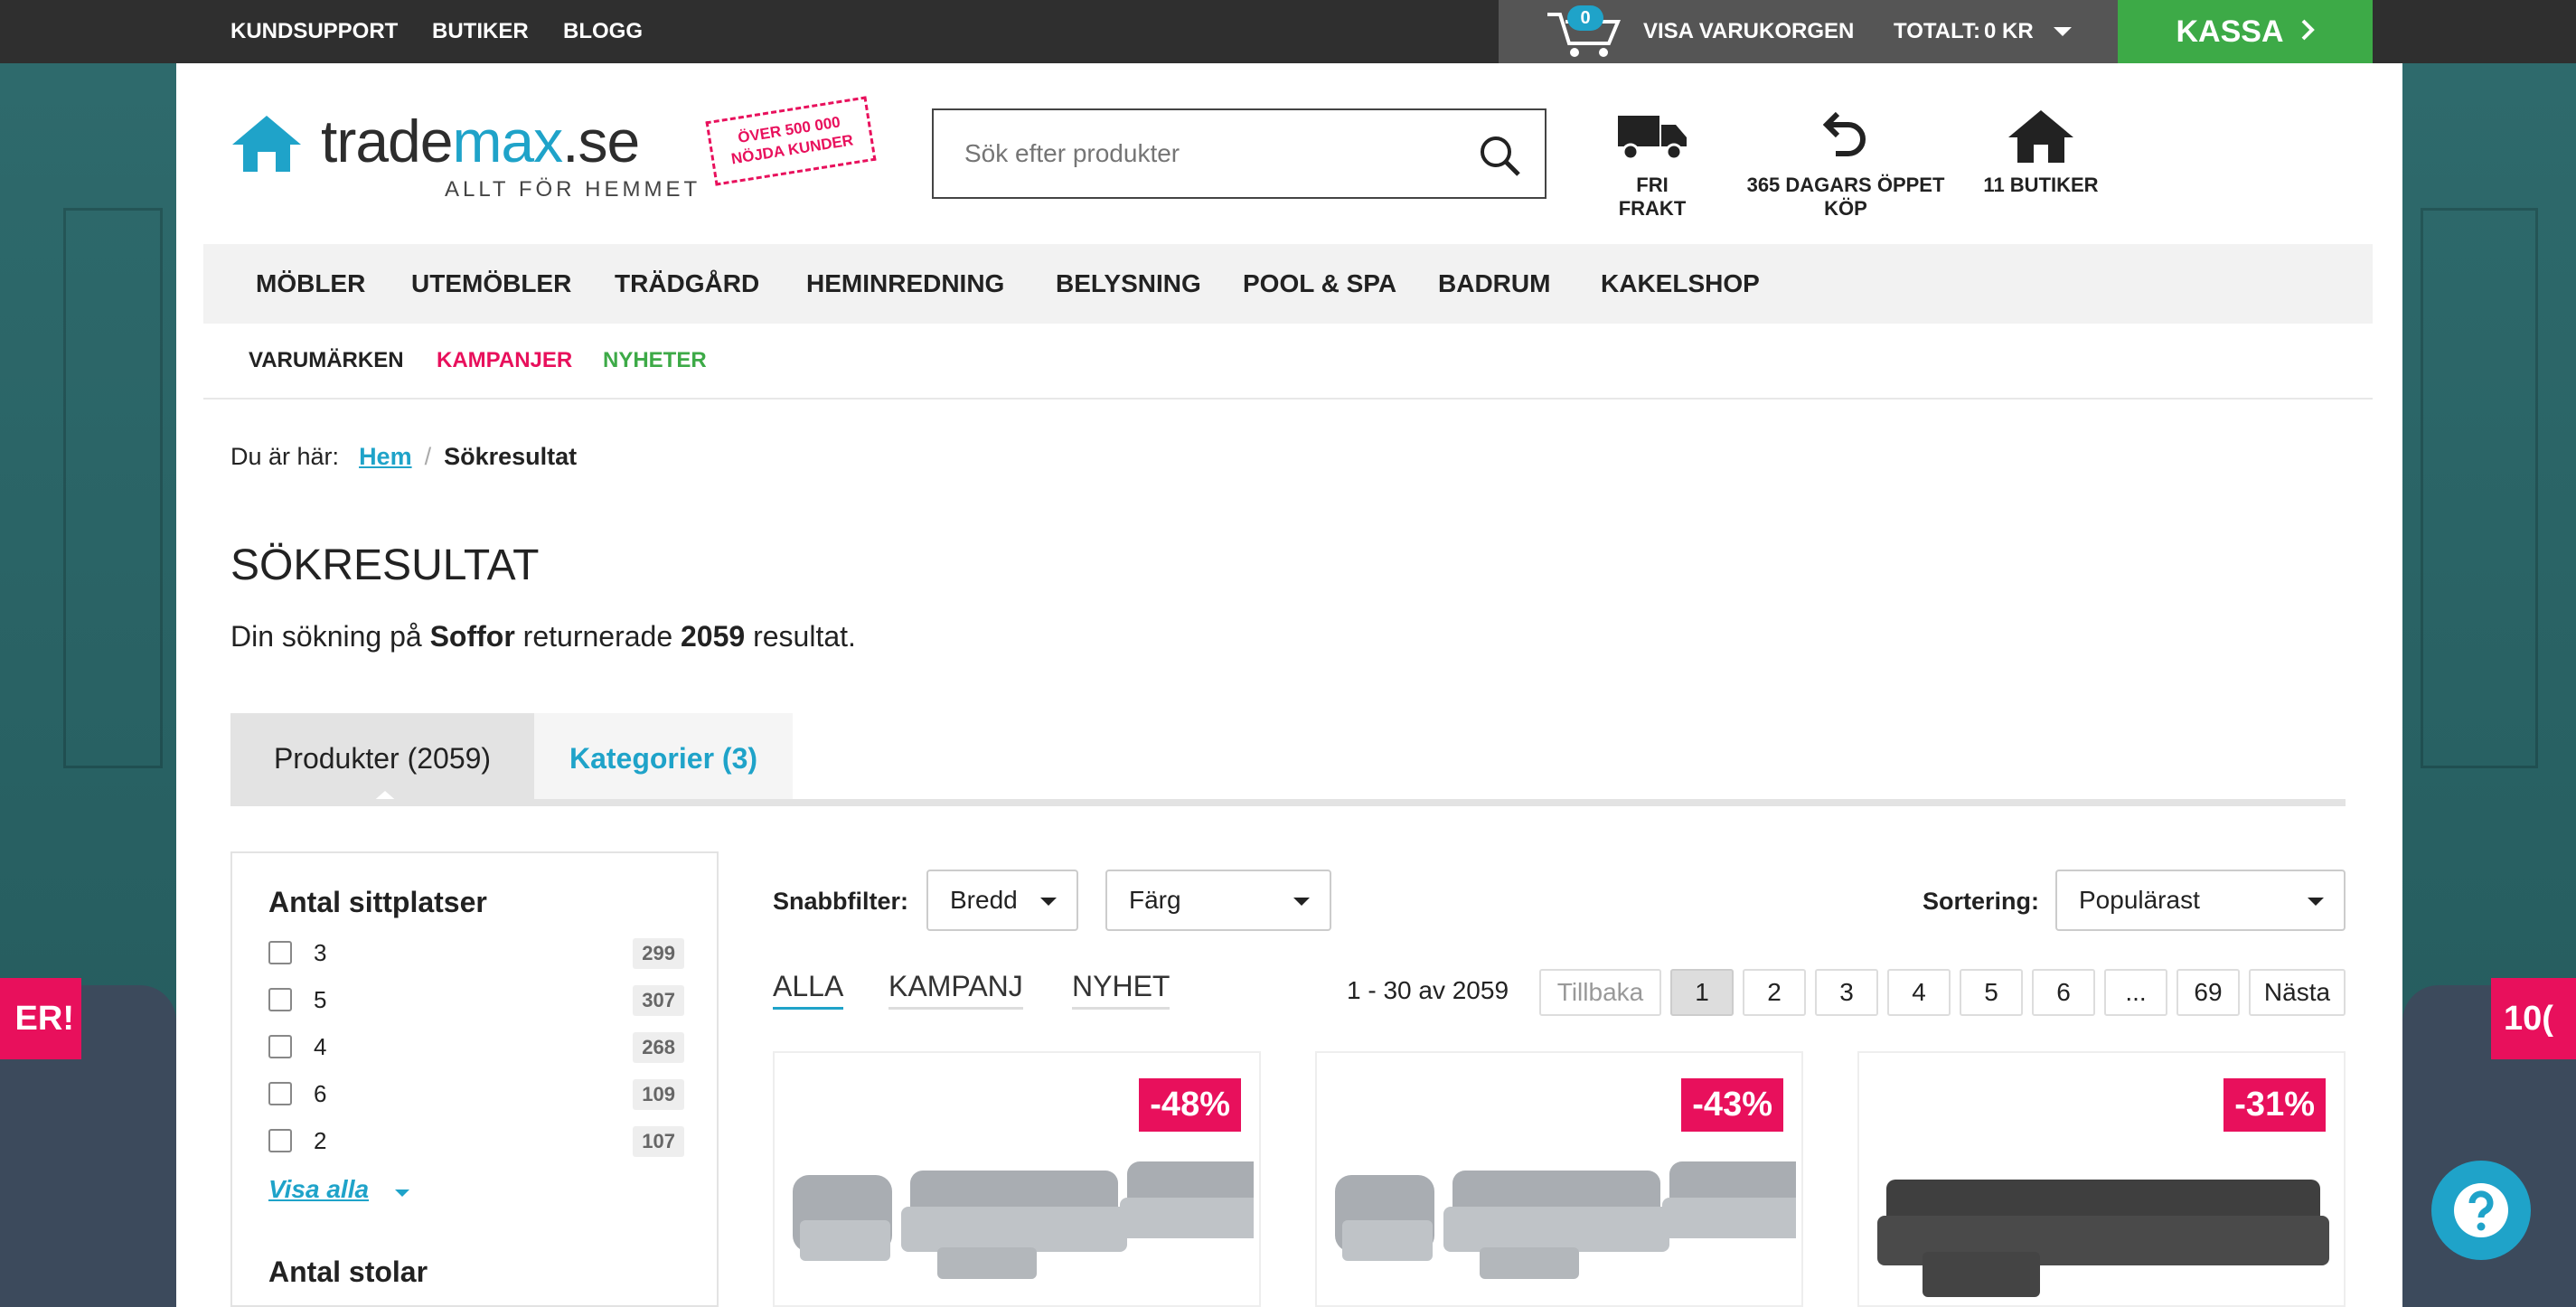 Image resolution: width=2576 pixels, height=1307 pixels. What do you see at coordinates (1774, 992) in the screenshot?
I see `pagination-page: 2` at bounding box center [1774, 992].